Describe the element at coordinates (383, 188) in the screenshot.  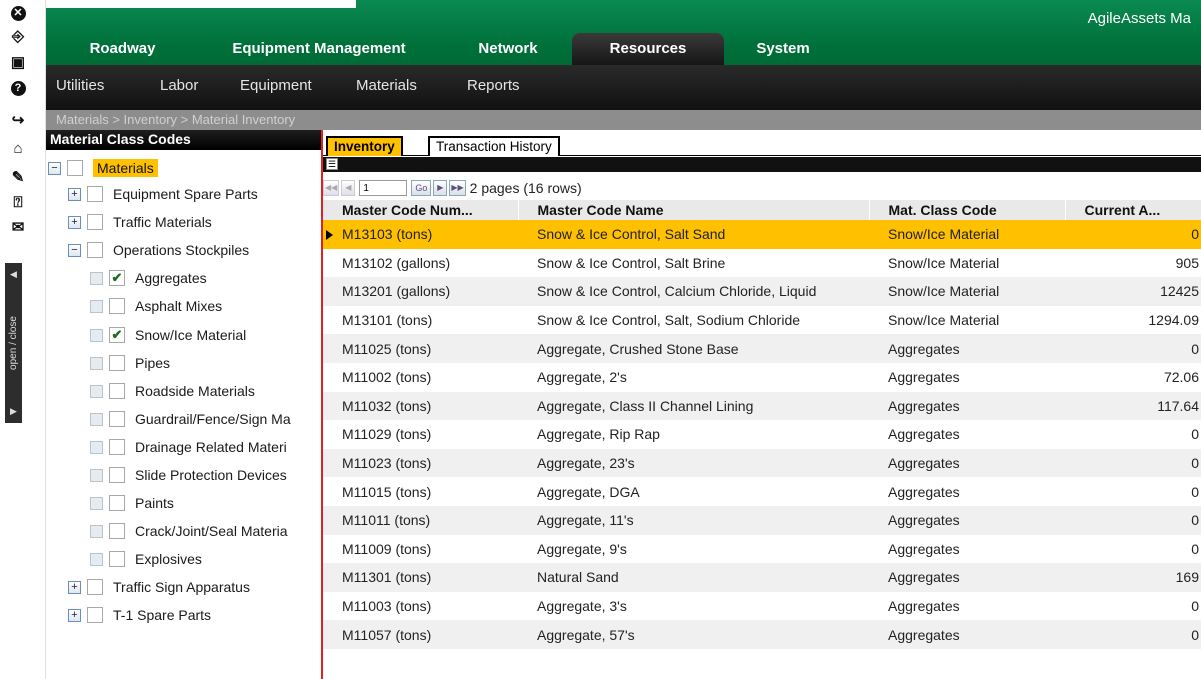
I see `page-number-input` at that location.